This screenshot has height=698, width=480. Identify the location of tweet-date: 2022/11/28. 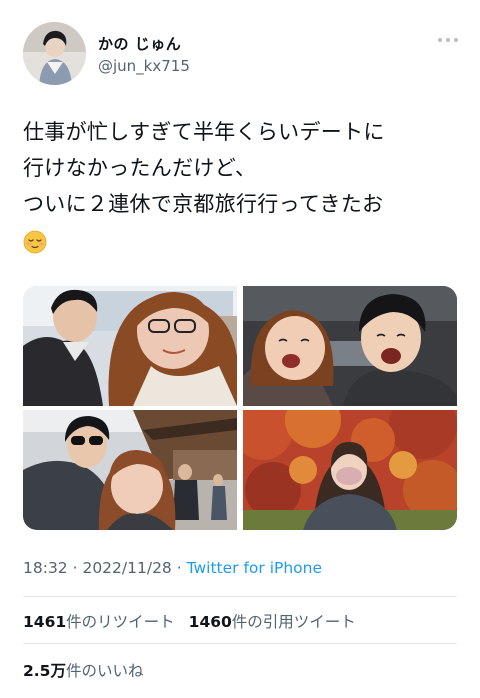
(126, 568).